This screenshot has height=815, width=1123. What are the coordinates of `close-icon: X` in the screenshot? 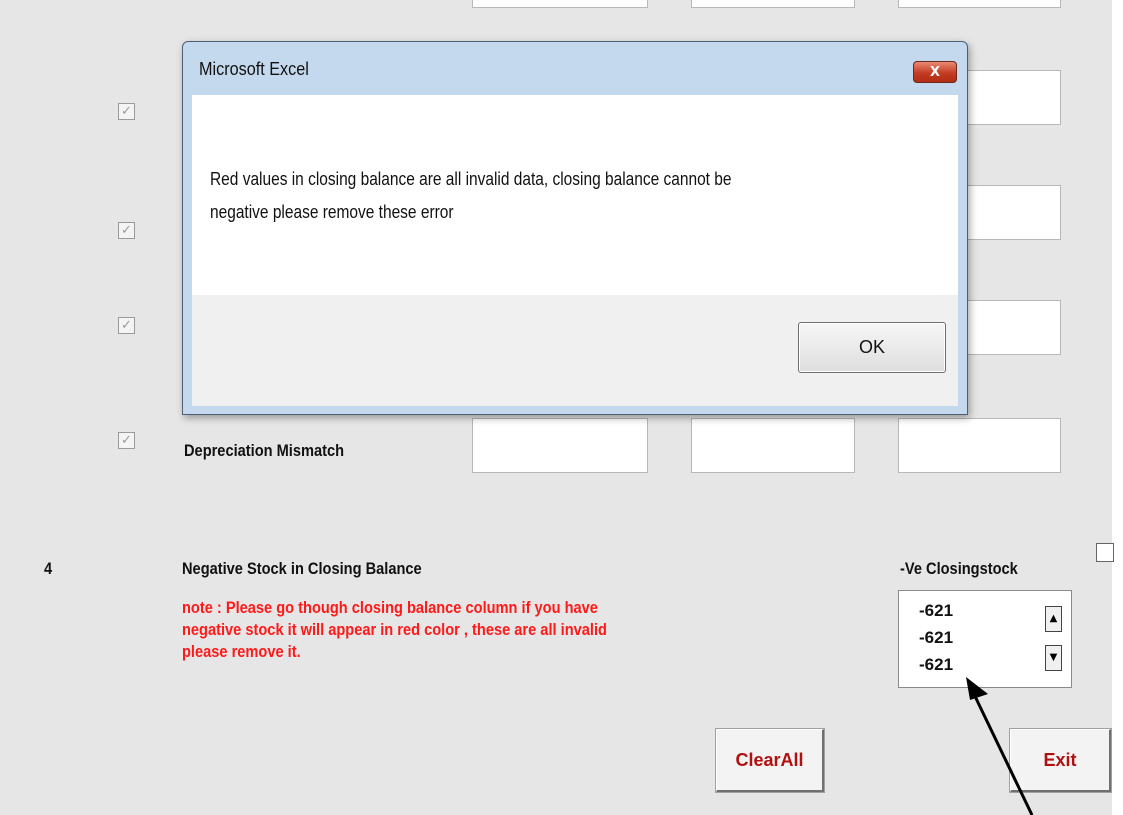 It's located at (935, 72).